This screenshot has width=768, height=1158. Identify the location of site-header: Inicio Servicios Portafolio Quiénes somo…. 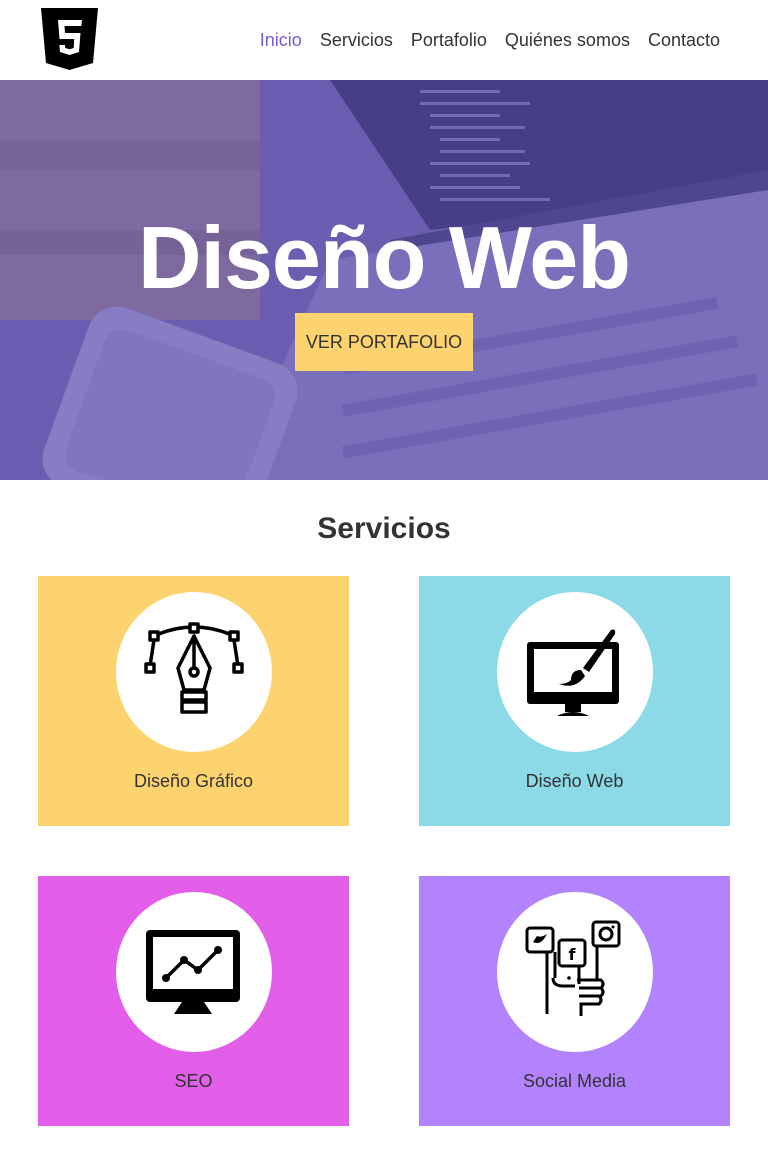
(384, 40).